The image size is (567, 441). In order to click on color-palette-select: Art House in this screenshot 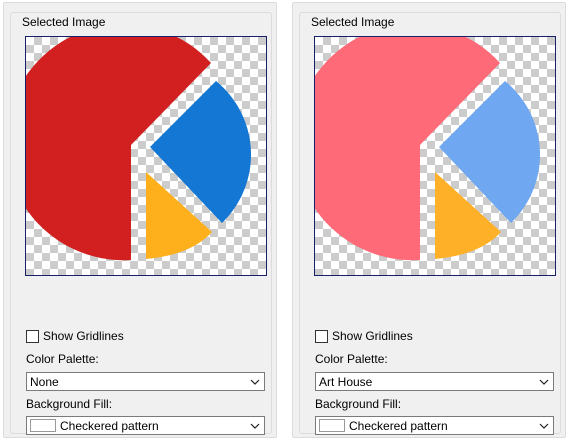, I will do `click(434, 381)`.